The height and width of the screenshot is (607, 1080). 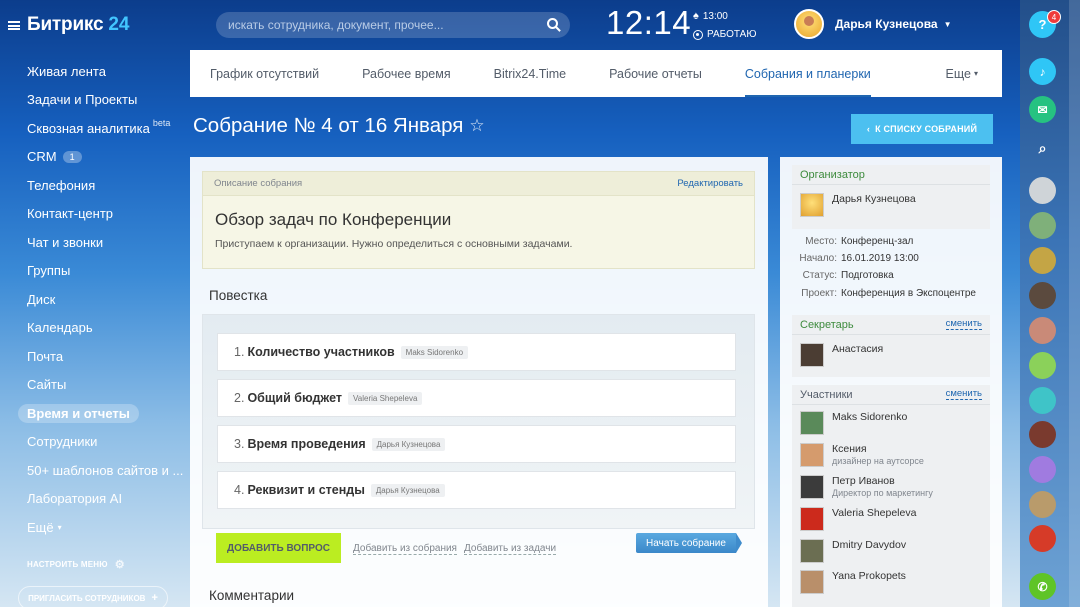 I want to click on alarm-time: ♠ 13:00, so click(x=710, y=16).